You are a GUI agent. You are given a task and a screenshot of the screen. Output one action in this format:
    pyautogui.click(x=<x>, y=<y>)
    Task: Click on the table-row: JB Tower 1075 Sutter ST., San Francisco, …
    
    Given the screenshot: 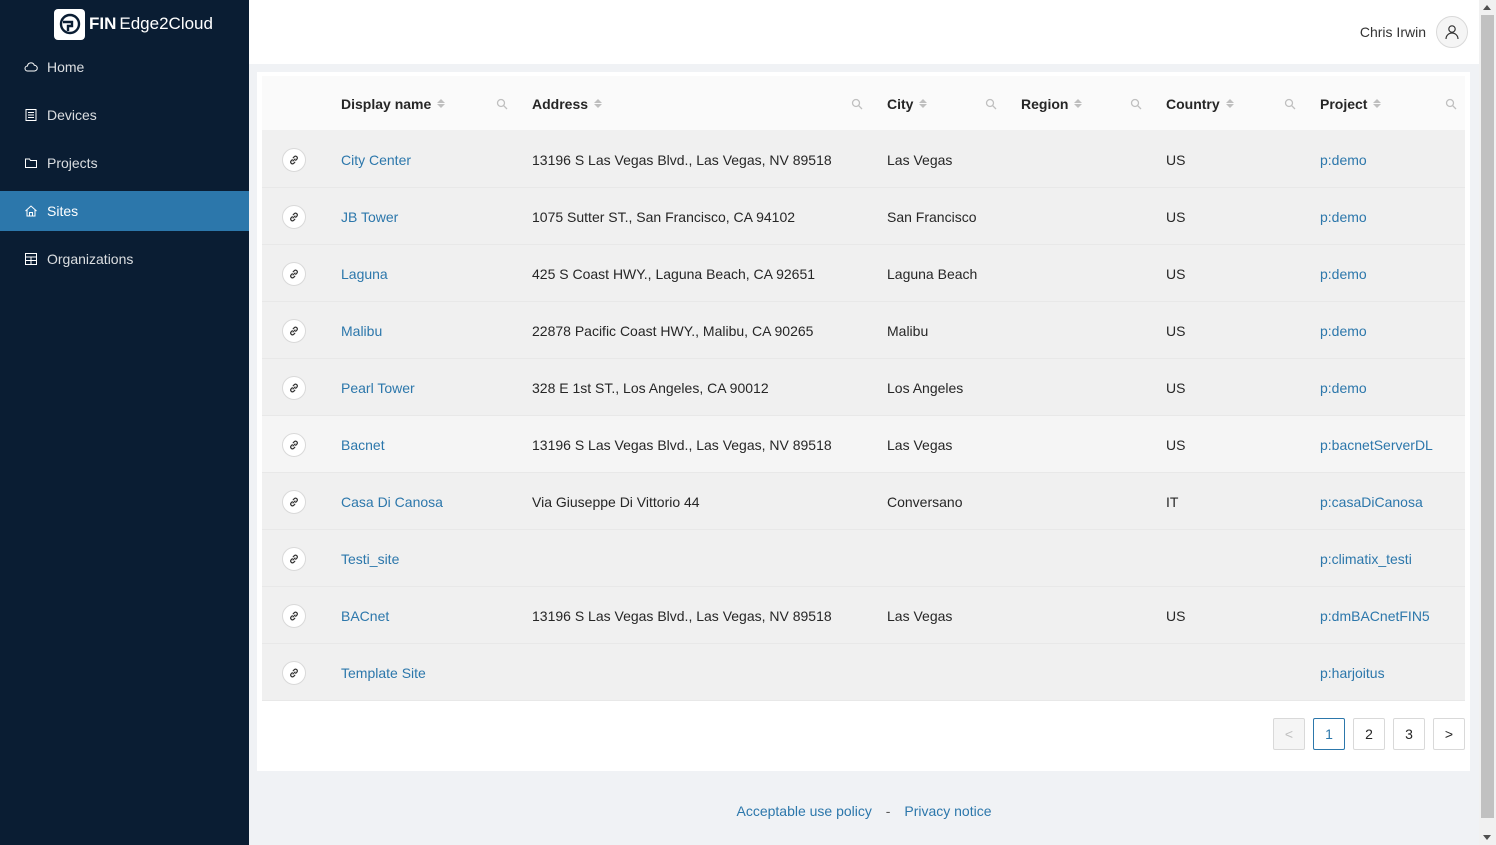 What is the action you would take?
    pyautogui.click(x=863, y=216)
    